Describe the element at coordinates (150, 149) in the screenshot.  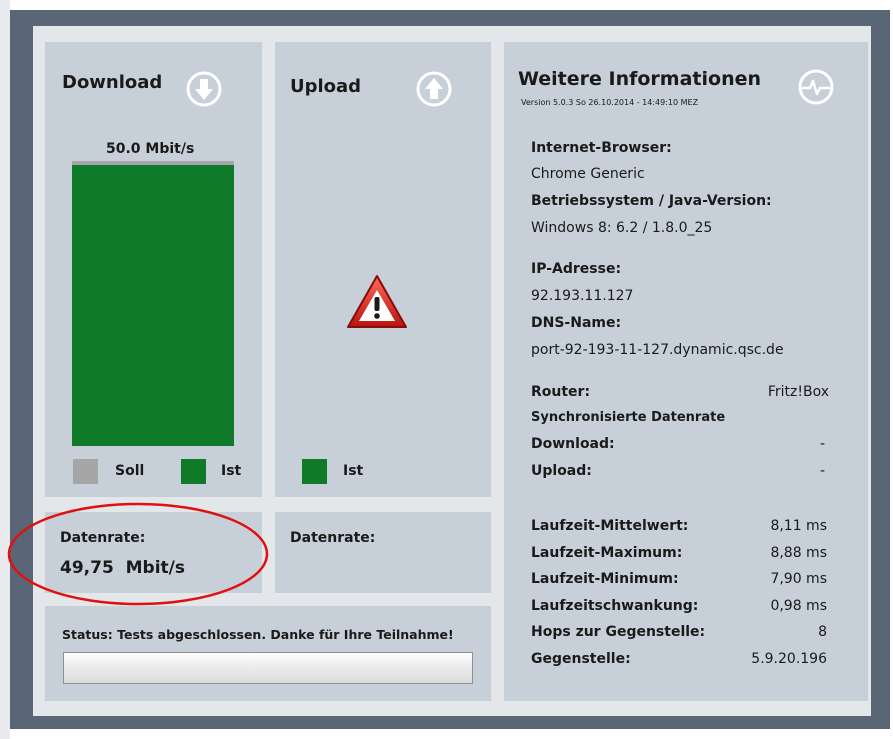
I see `download-max-label: 50.0 Mbit/s` at that location.